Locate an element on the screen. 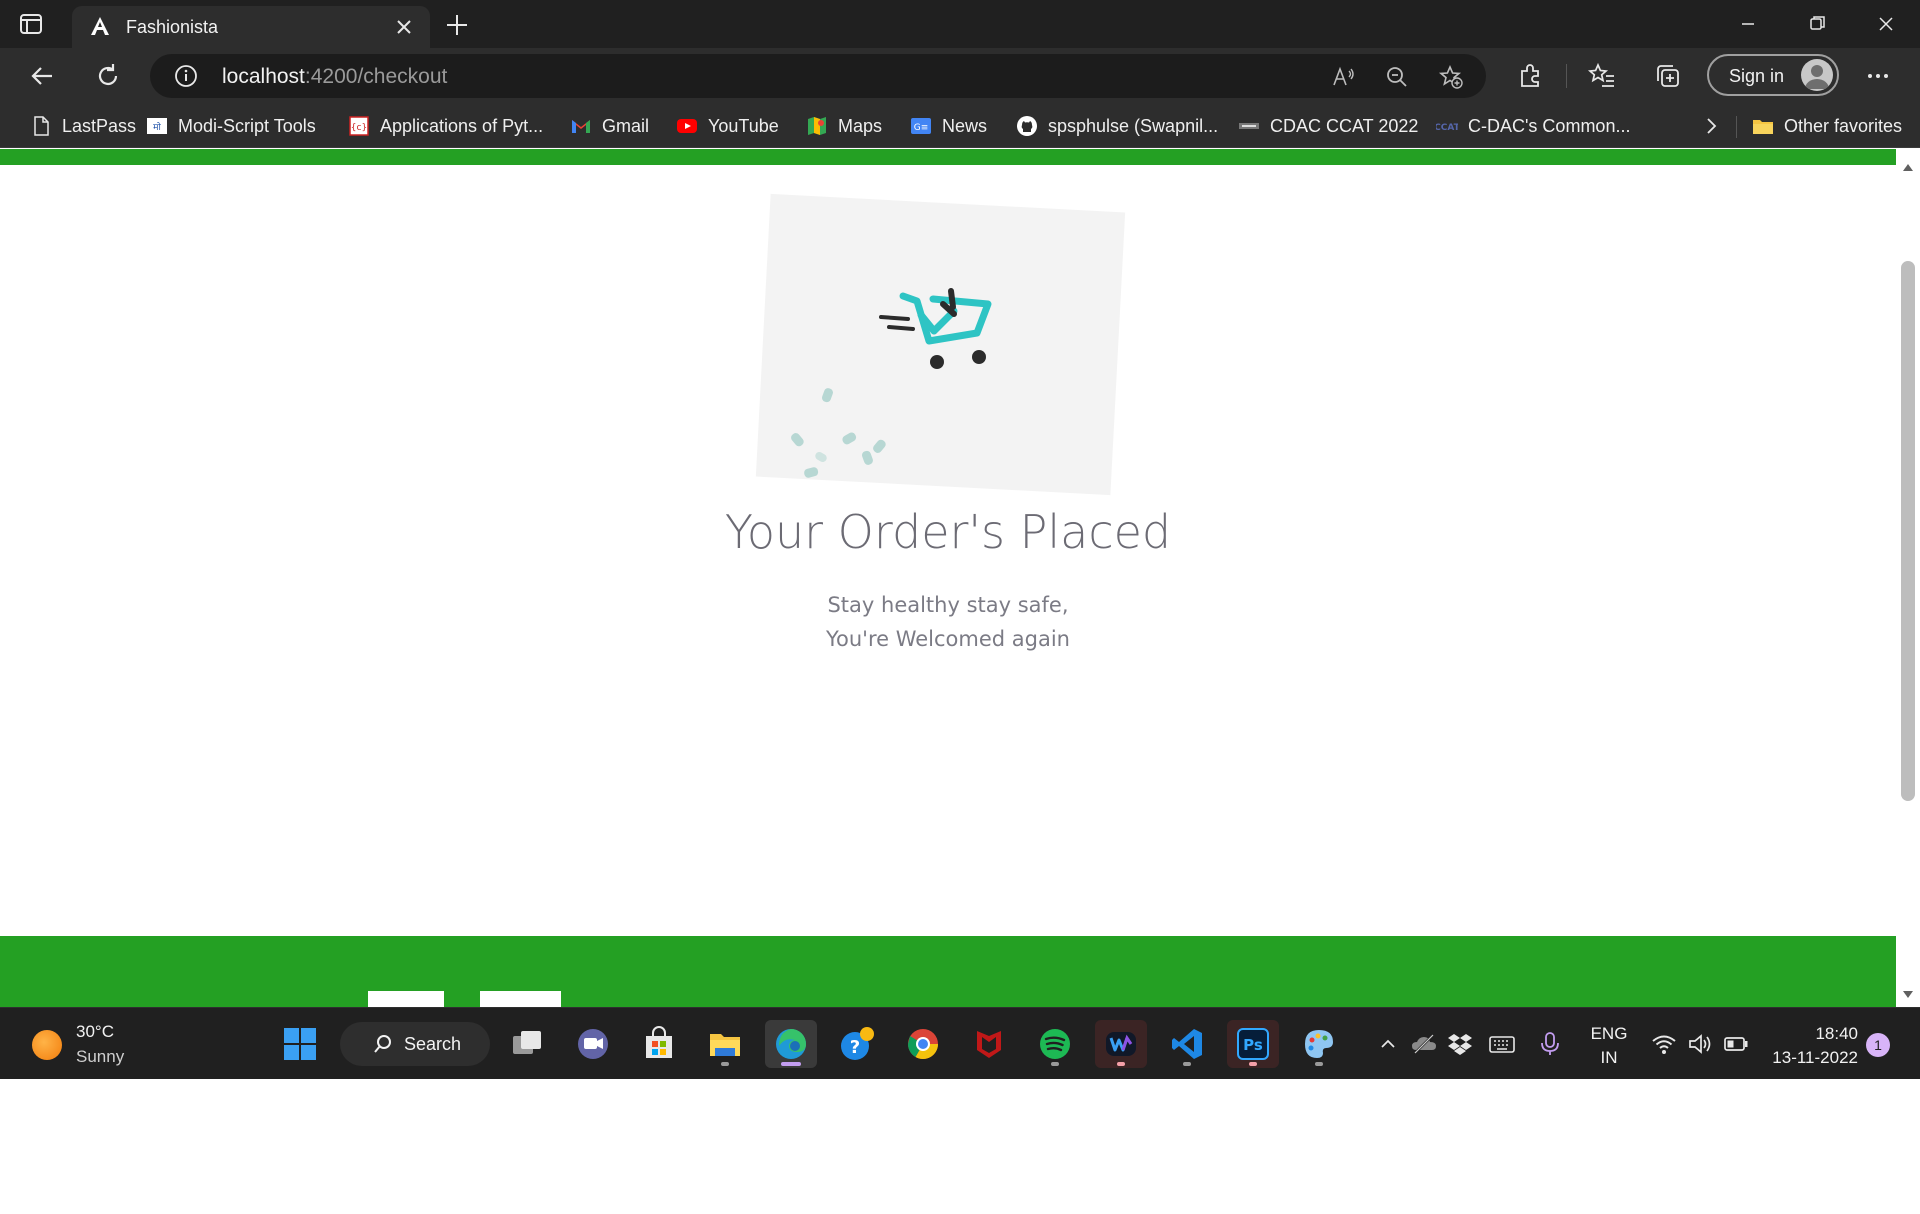 This screenshot has width=1920, height=1214. svg-text: G≡ is located at coordinates (921, 128).